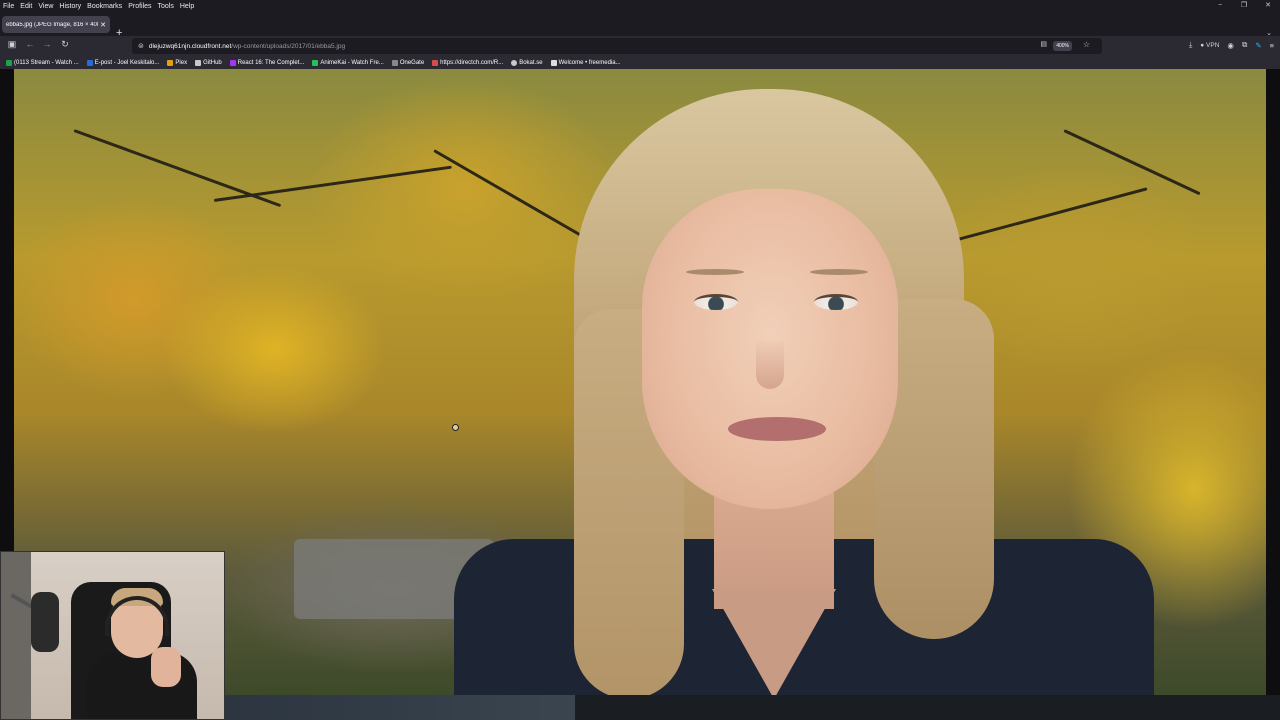 This screenshot has width=1280, height=720. What do you see at coordinates (752, 707) in the screenshot?
I see `bottom-strip` at bounding box center [752, 707].